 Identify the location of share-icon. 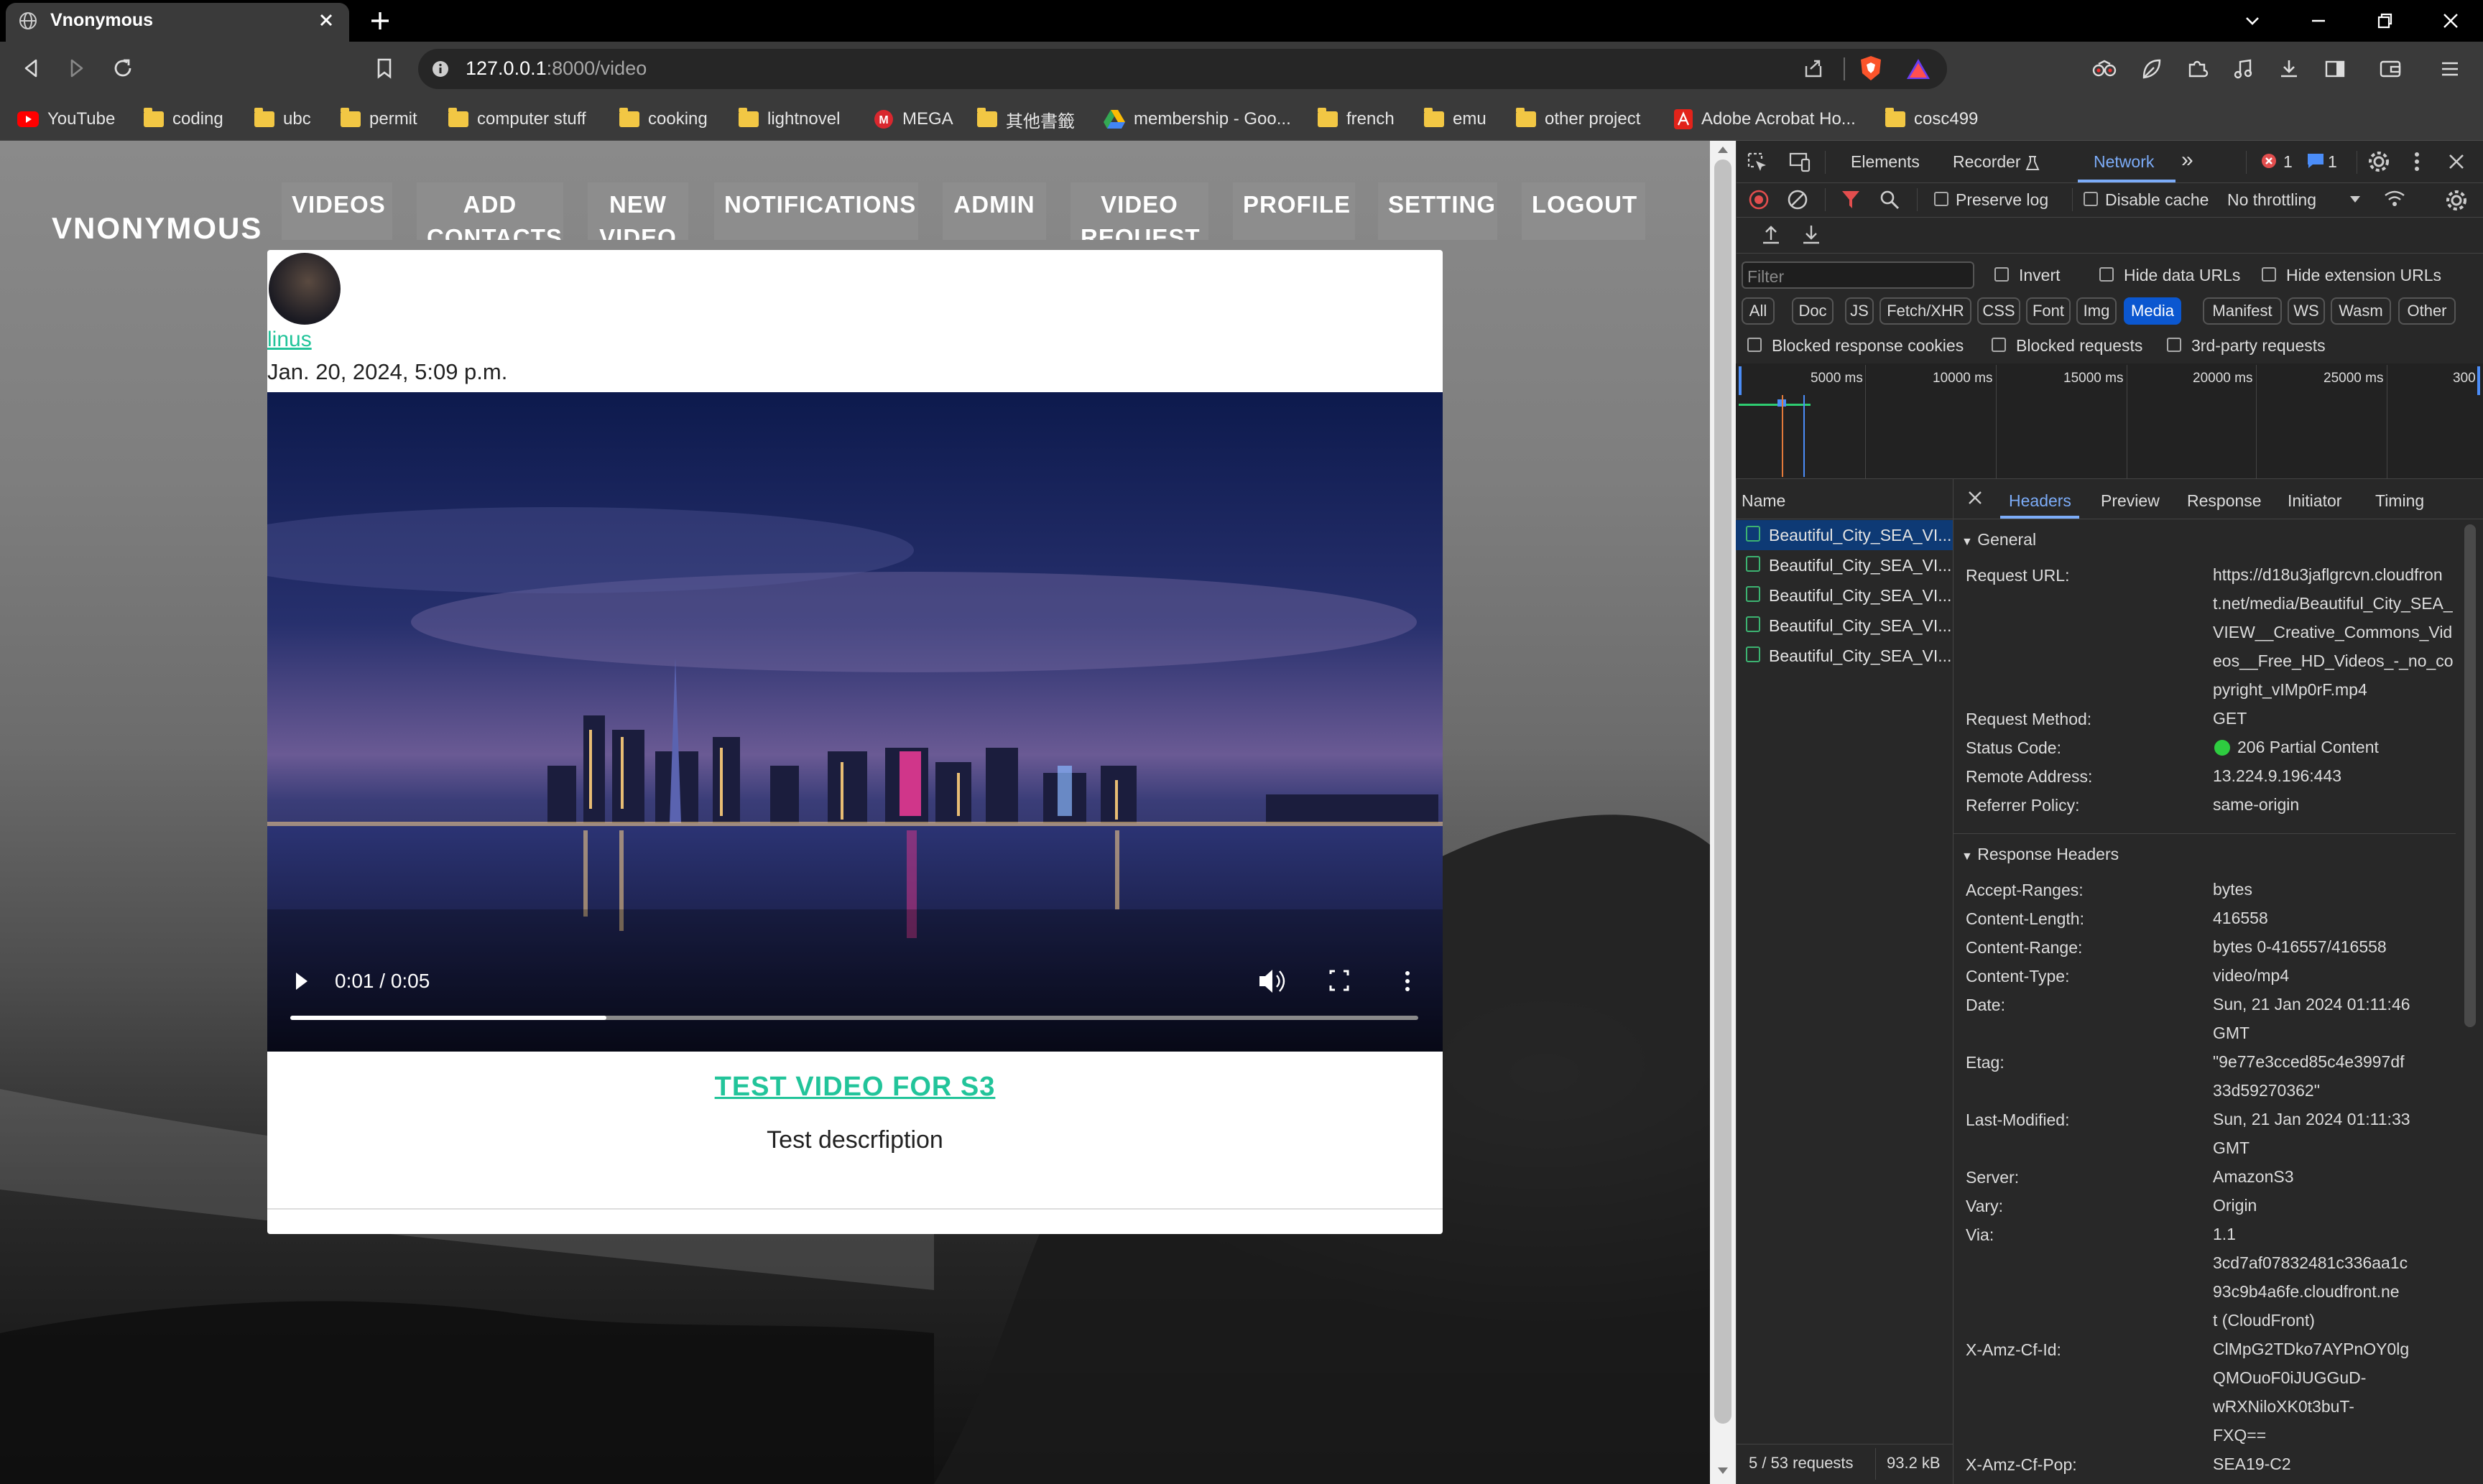
(1813, 68).